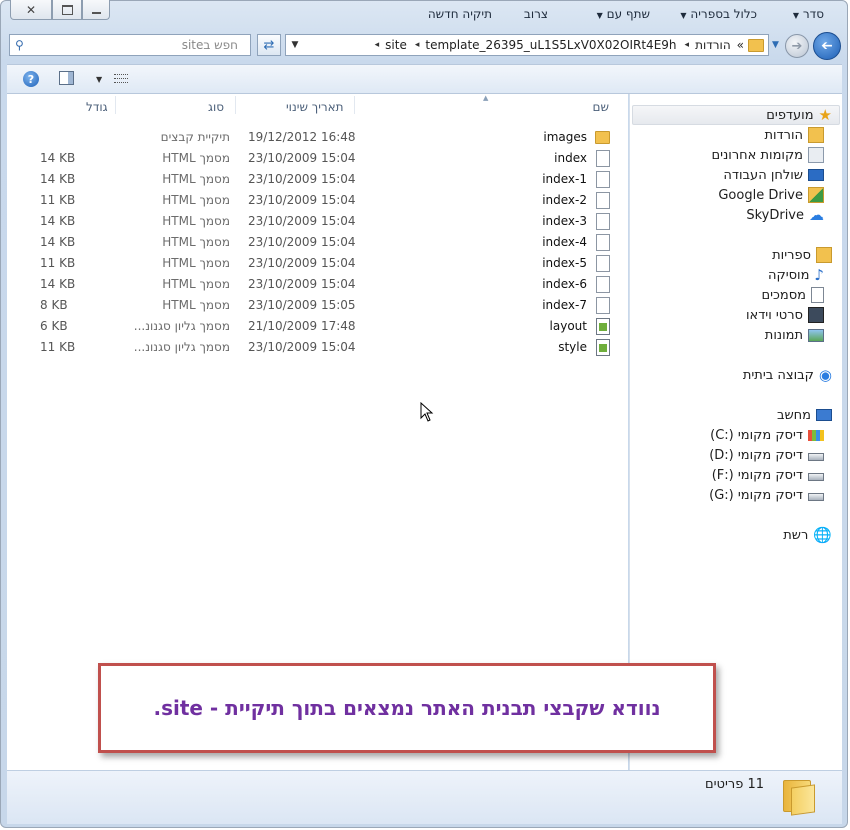 This screenshot has height=830, width=850. Describe the element at coordinates (96, 10) in the screenshot. I see `minimize-button` at that location.